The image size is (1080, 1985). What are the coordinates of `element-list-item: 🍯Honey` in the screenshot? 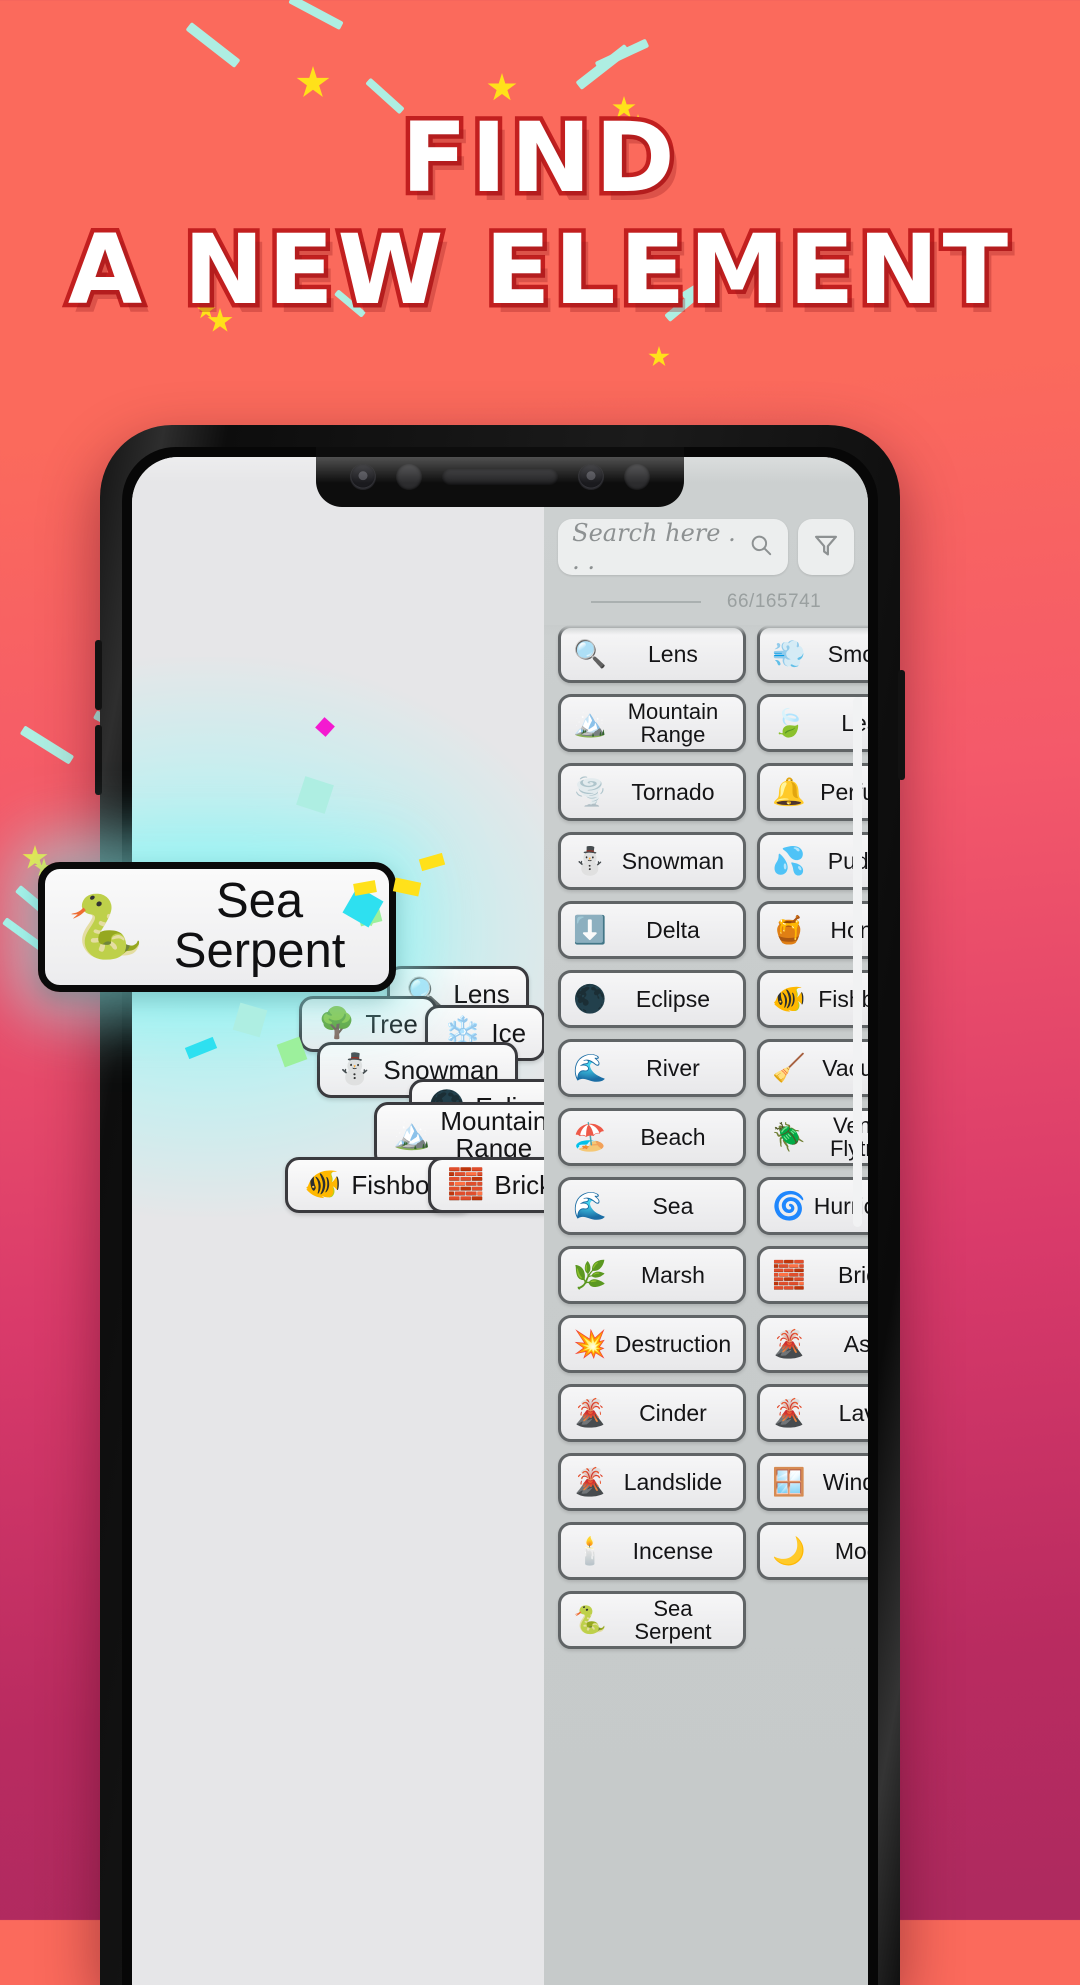 It's located at (812, 930).